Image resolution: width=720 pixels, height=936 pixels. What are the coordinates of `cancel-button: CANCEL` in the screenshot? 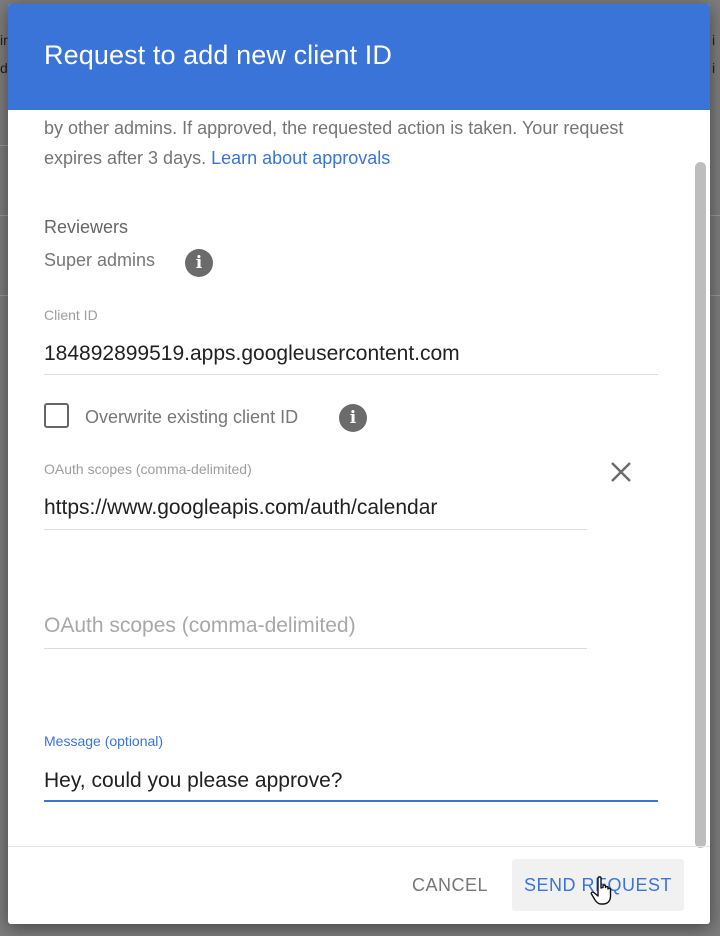 It's located at (450, 885).